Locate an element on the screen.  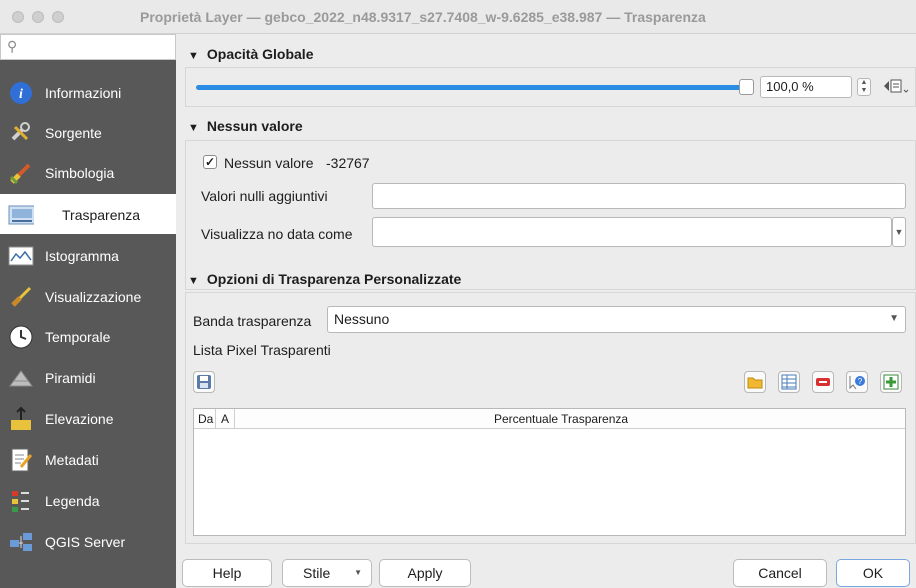
legend-icon is located at coordinates (21, 501).